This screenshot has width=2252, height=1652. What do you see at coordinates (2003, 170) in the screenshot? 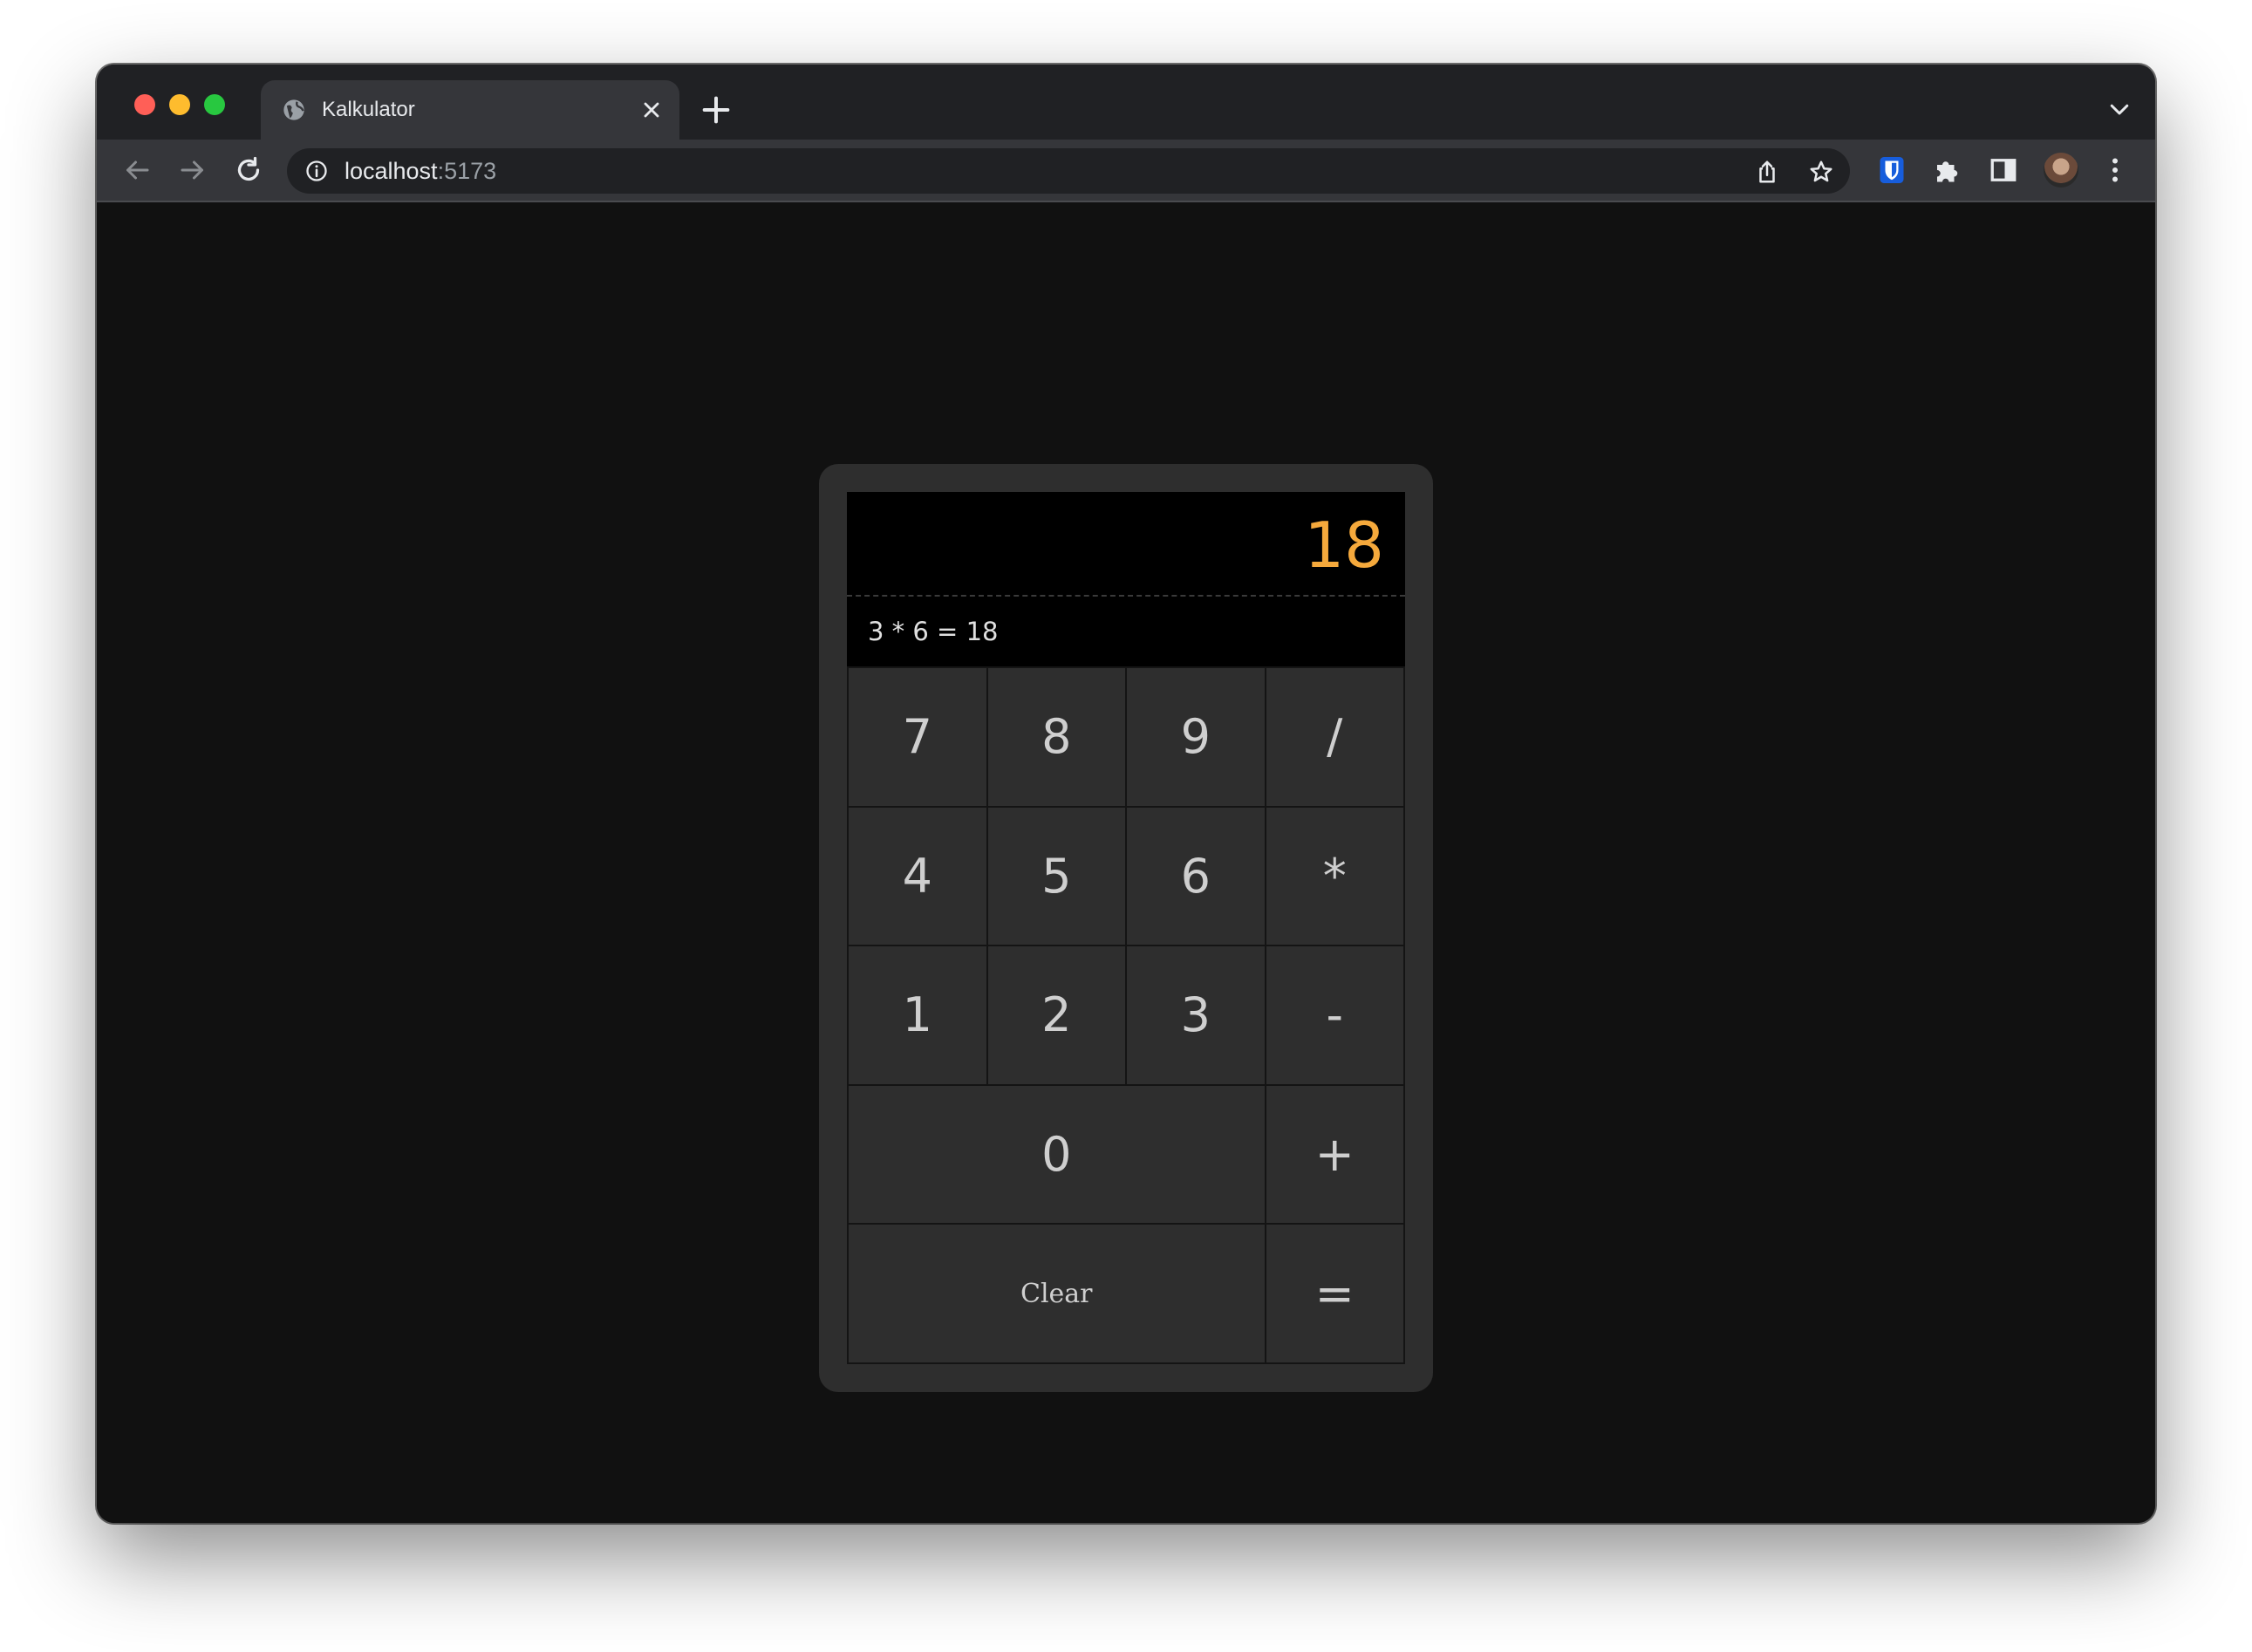
I see `sidepanel-icon` at bounding box center [2003, 170].